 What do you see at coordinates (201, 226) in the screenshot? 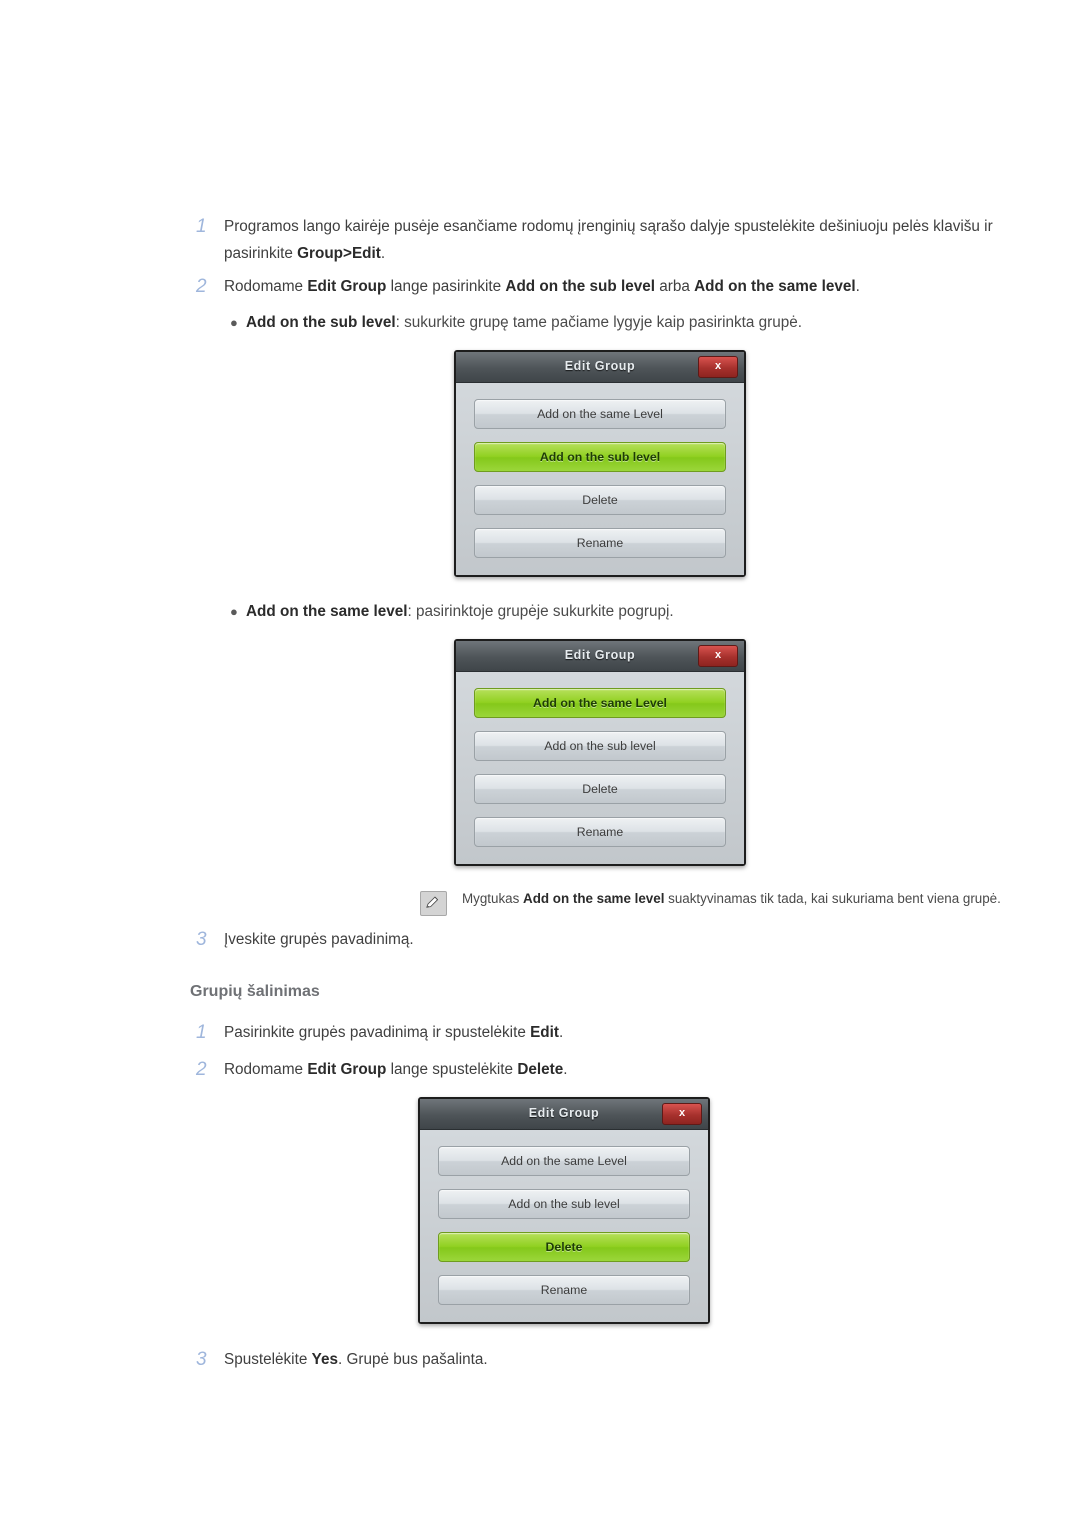
I see `step-1-number: 1` at bounding box center [201, 226].